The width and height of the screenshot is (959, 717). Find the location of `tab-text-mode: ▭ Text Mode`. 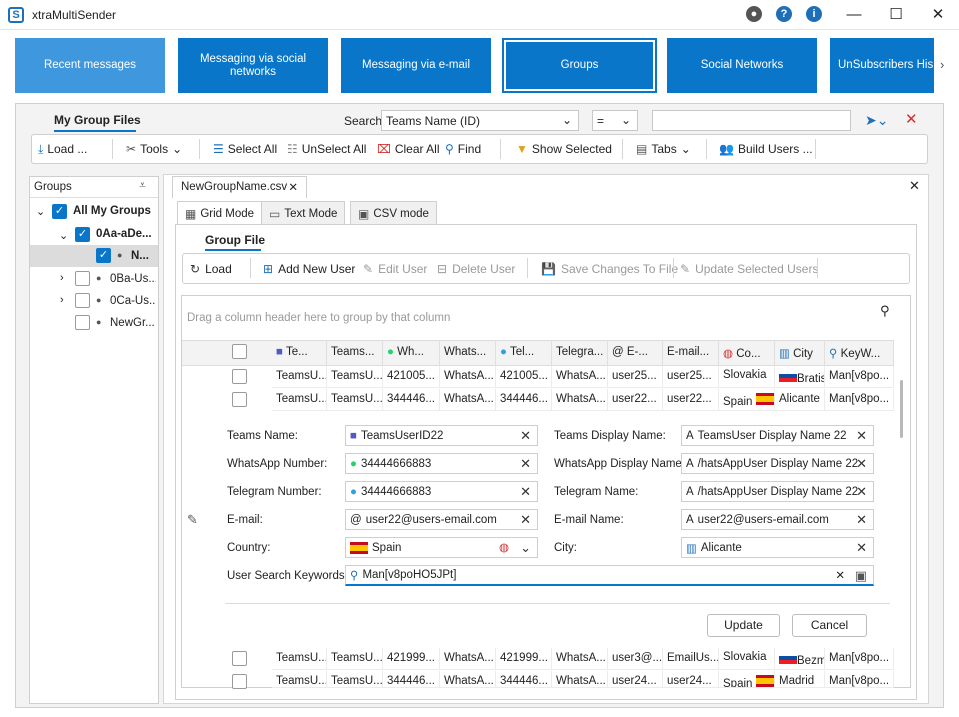

tab-text-mode: ▭ Text Mode is located at coordinates (303, 213).